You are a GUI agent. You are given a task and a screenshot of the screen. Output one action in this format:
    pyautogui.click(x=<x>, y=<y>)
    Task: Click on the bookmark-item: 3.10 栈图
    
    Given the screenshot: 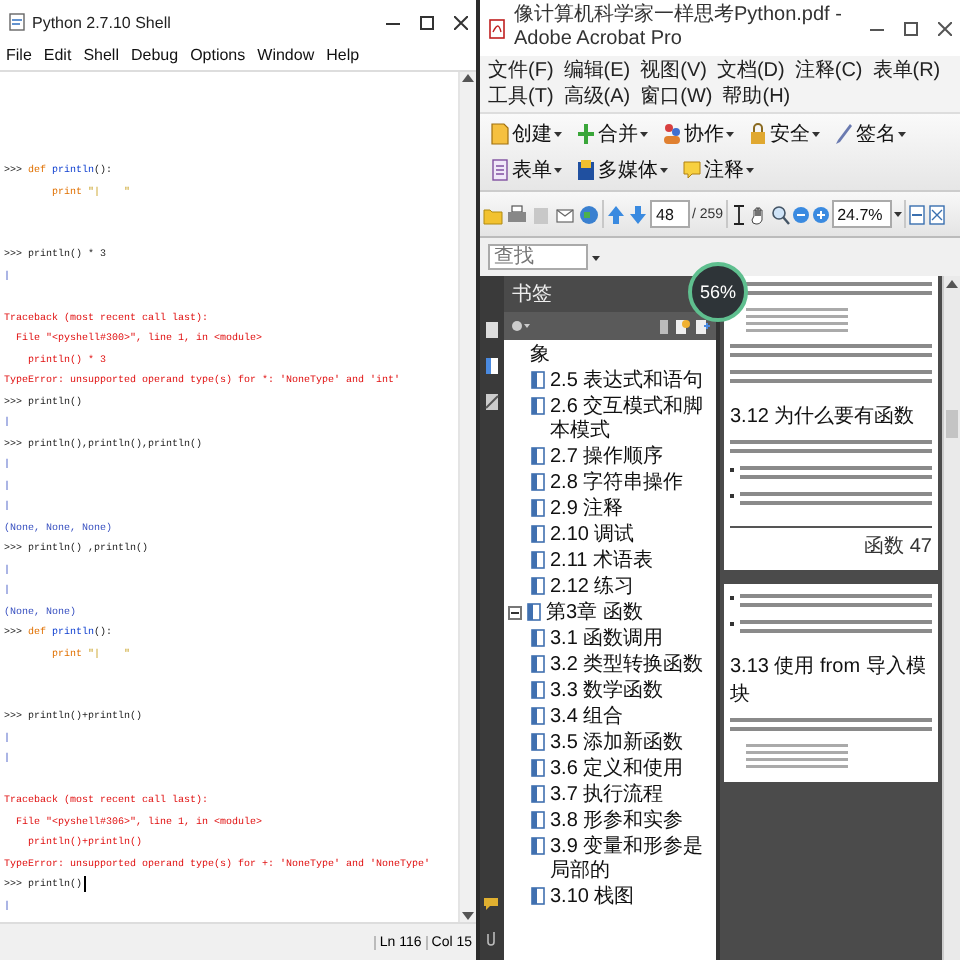 What is the action you would take?
    pyautogui.click(x=612, y=898)
    